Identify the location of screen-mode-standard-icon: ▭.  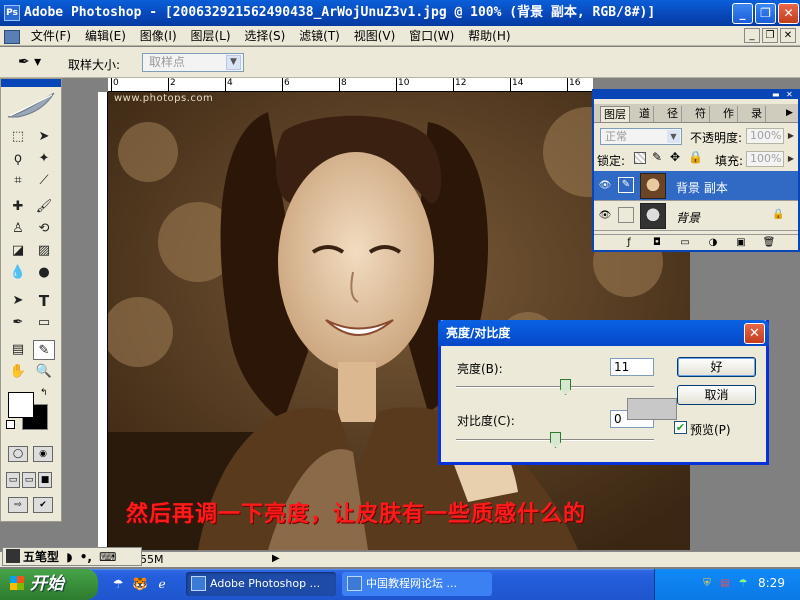
(13, 480).